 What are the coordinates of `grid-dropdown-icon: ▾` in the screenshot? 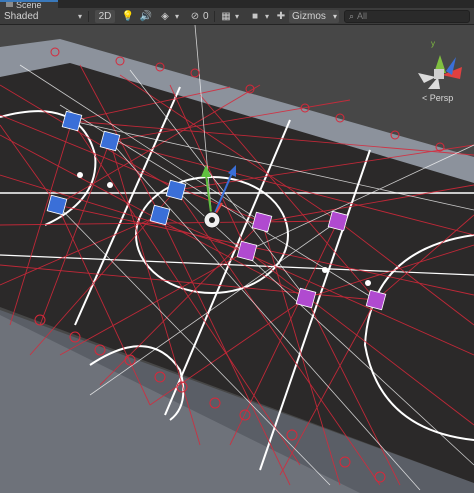 It's located at (237, 16).